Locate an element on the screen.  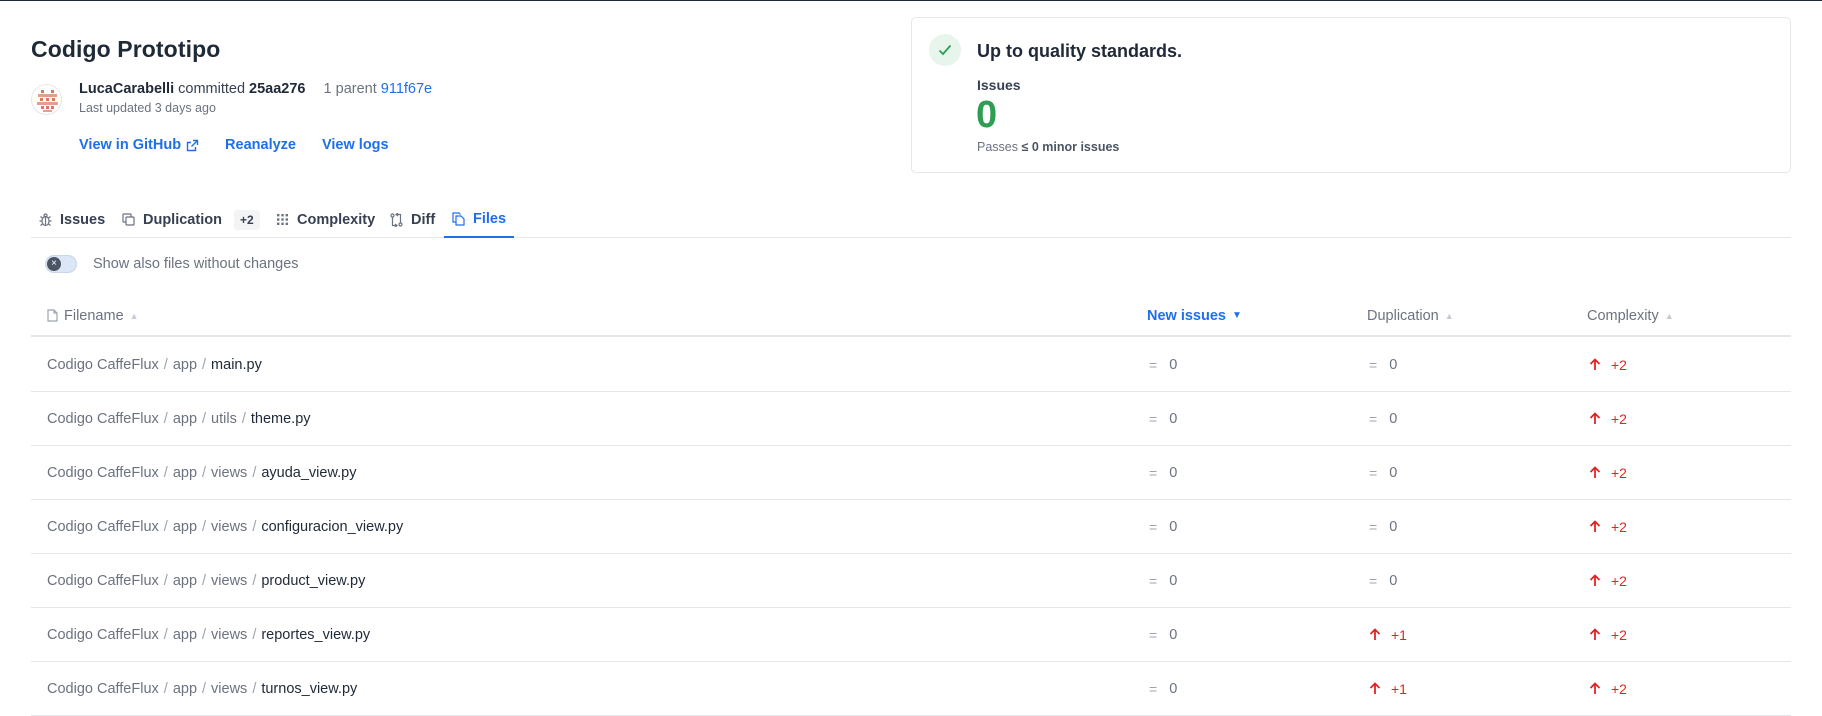
column-filename-label: Filename is located at coordinates (94, 315).